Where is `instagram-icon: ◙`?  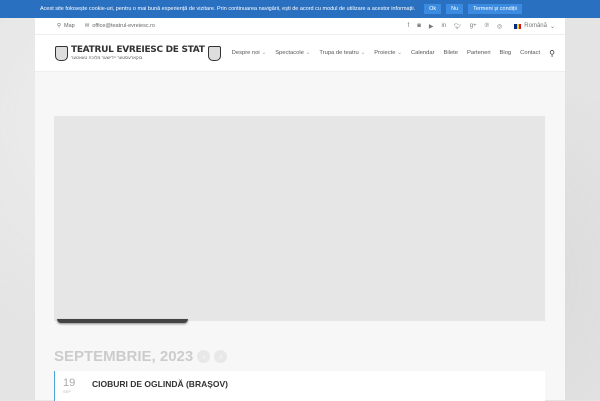 instagram-icon: ◙ is located at coordinates (419, 26).